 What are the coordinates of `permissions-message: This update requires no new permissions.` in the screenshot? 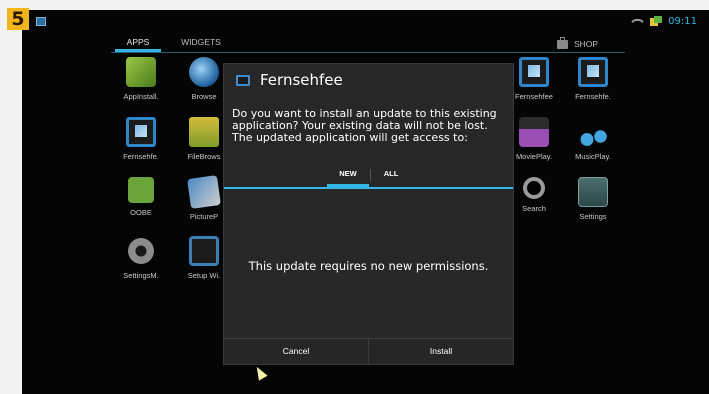 It's located at (368, 266).